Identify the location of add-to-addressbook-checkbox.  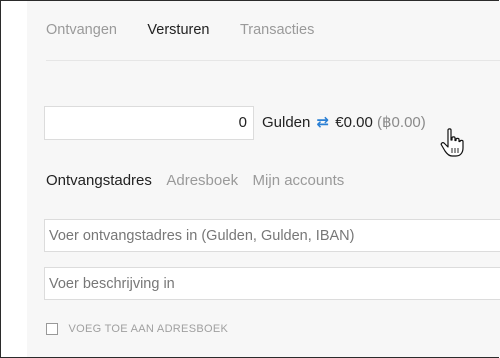
(52, 328).